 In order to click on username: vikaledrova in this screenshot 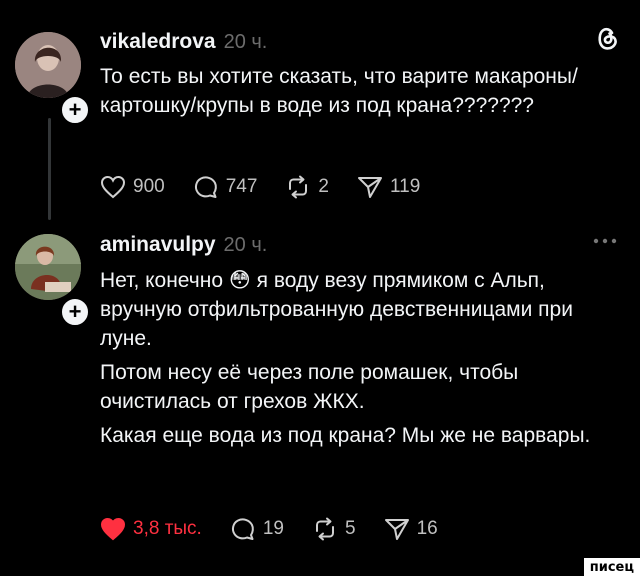, I will do `click(158, 42)`.